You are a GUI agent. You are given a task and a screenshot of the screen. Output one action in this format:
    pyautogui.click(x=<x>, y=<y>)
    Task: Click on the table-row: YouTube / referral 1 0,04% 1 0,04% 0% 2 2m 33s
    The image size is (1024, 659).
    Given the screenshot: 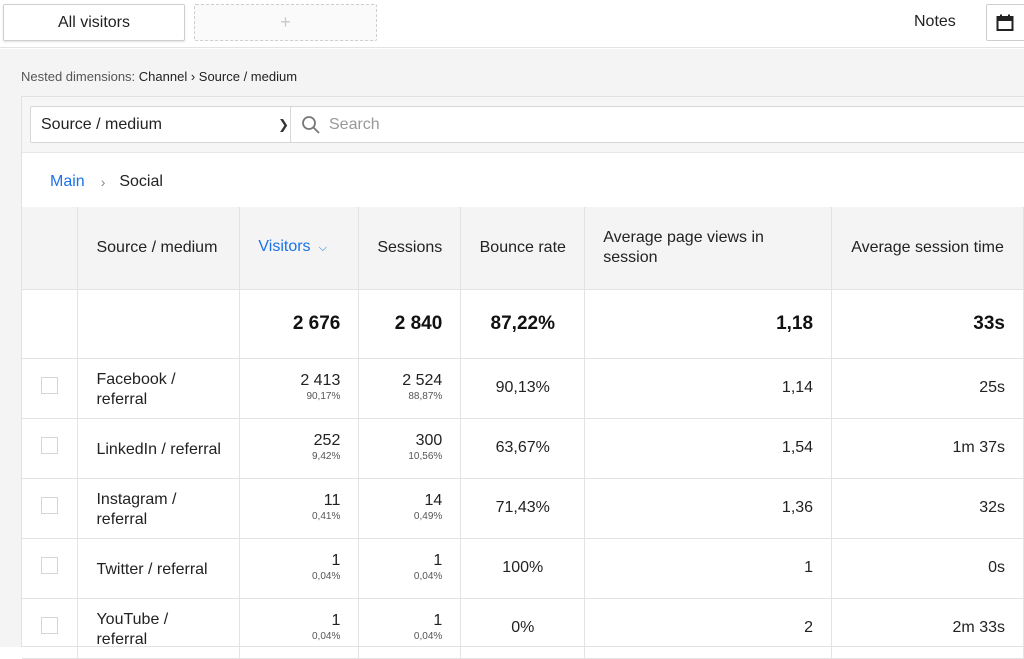 What is the action you would take?
    pyautogui.click(x=523, y=628)
    